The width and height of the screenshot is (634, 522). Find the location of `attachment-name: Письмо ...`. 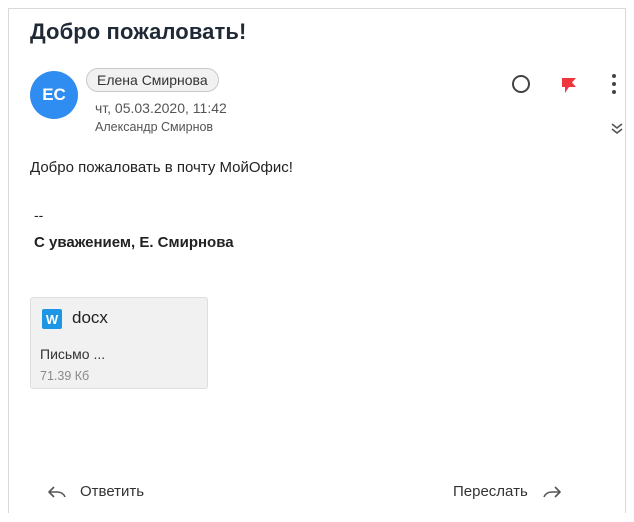

attachment-name: Письмо ... is located at coordinates (73, 354).